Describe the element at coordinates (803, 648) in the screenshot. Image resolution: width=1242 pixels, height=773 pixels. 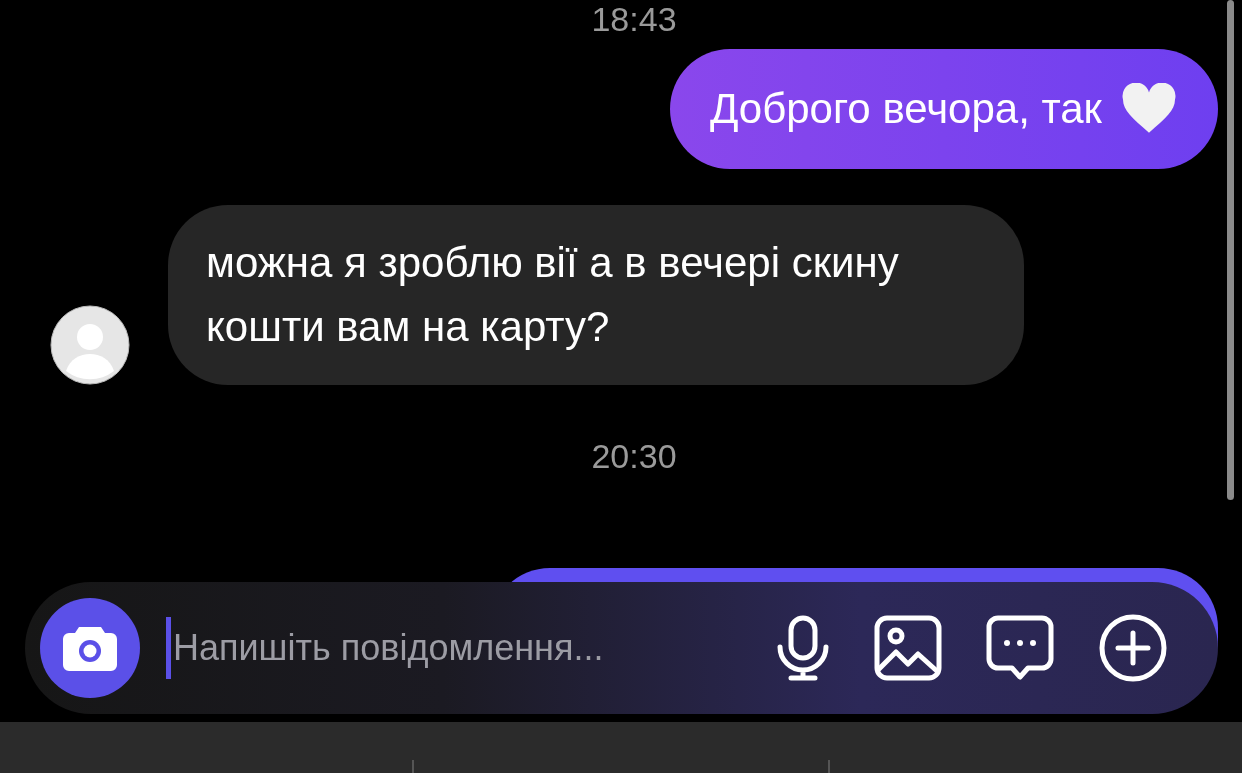
I see `microphone-icon` at that location.